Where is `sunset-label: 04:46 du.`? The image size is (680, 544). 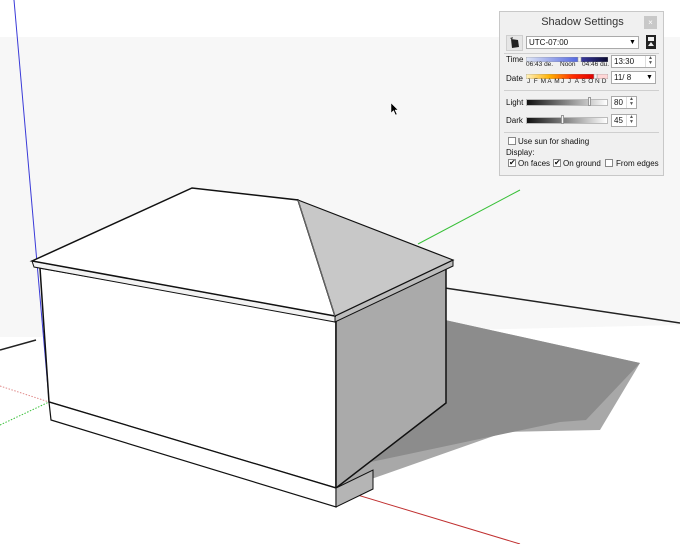
sunset-label: 04:46 du. is located at coordinates (596, 64).